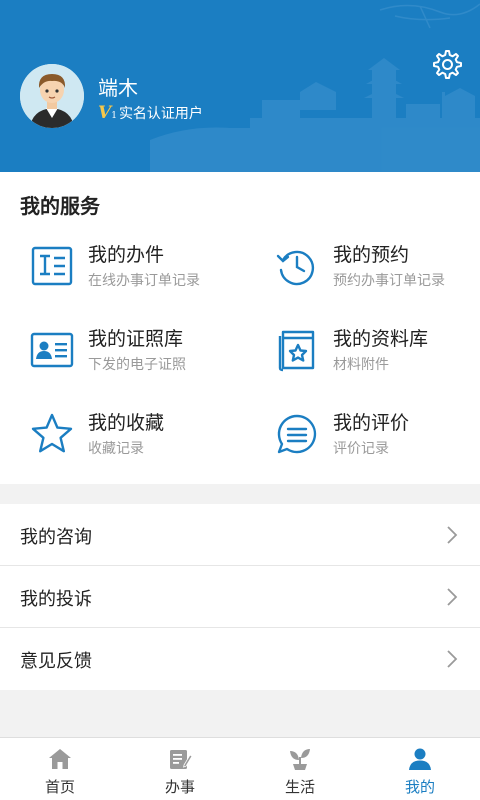  What do you see at coordinates (107, 113) in the screenshot?
I see `vip-level-badge: V1` at bounding box center [107, 113].